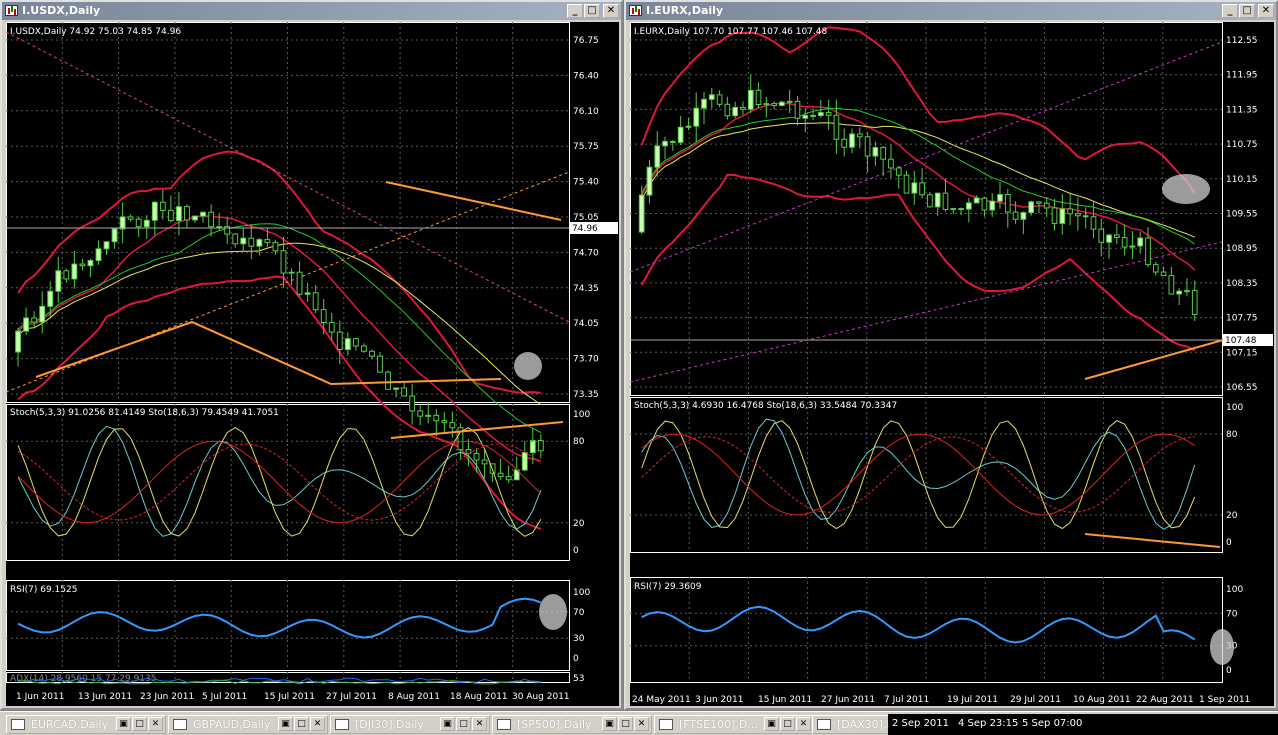 The height and width of the screenshot is (735, 1278). Describe the element at coordinates (311, 11) in the screenshot. I see `usdx-titlebar: I.USDX,Daily _ □ ✕` at that location.